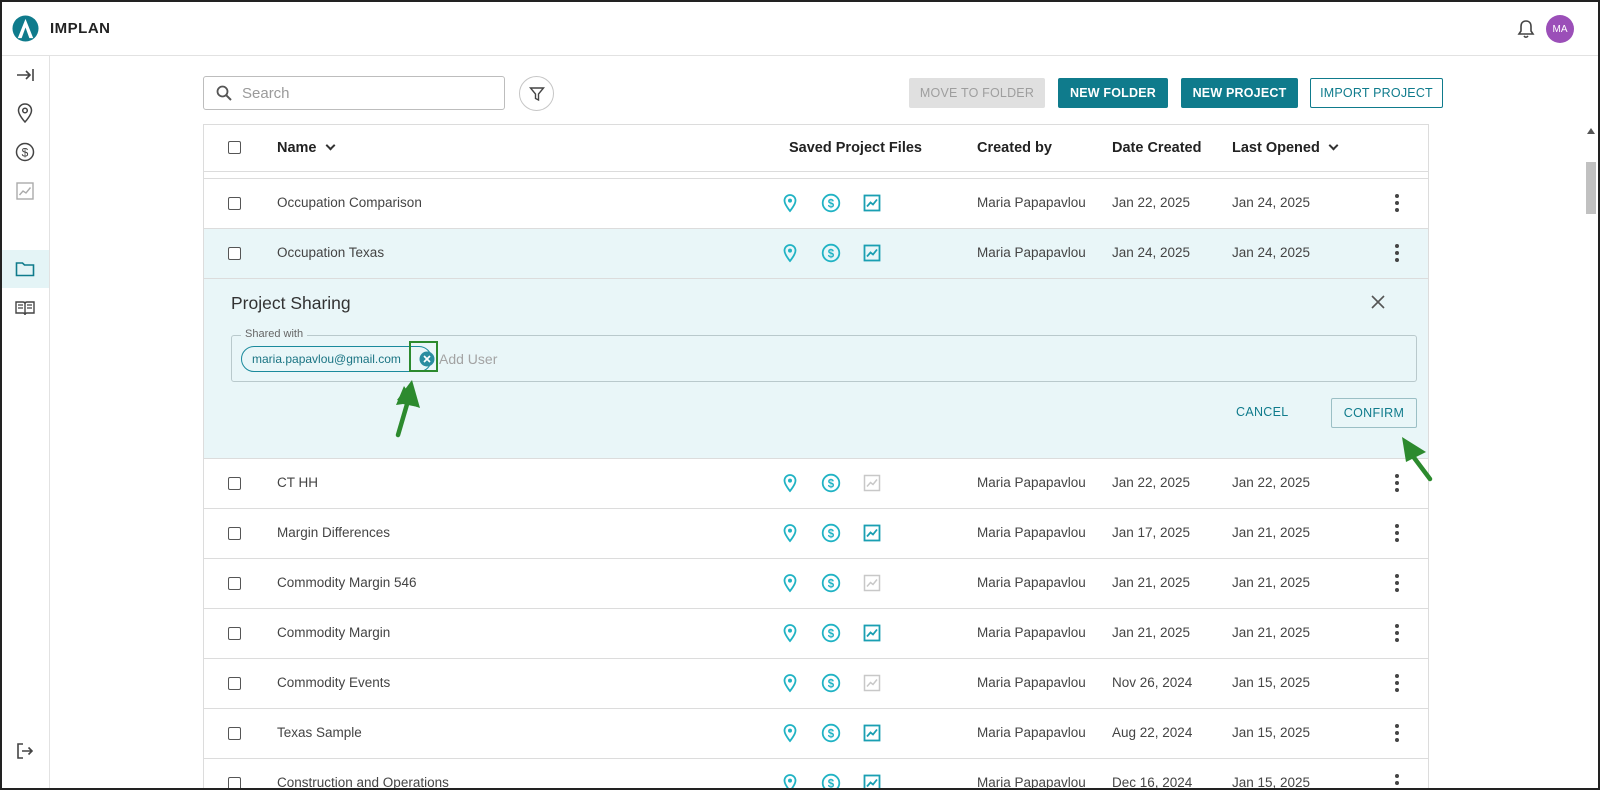 This screenshot has height=790, width=1600. What do you see at coordinates (800, 28) in the screenshot?
I see `top-bar: IMPLAN MA` at bounding box center [800, 28].